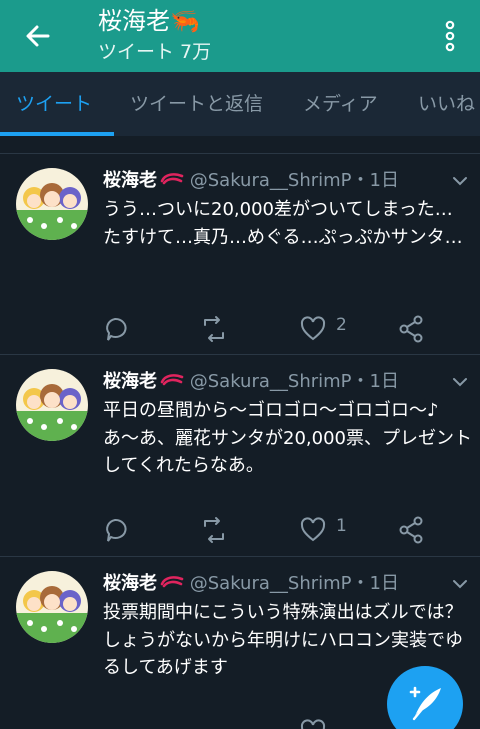 The image size is (480, 729). What do you see at coordinates (240, 530) in the screenshot?
I see `tweet-actions: 1` at bounding box center [240, 530].